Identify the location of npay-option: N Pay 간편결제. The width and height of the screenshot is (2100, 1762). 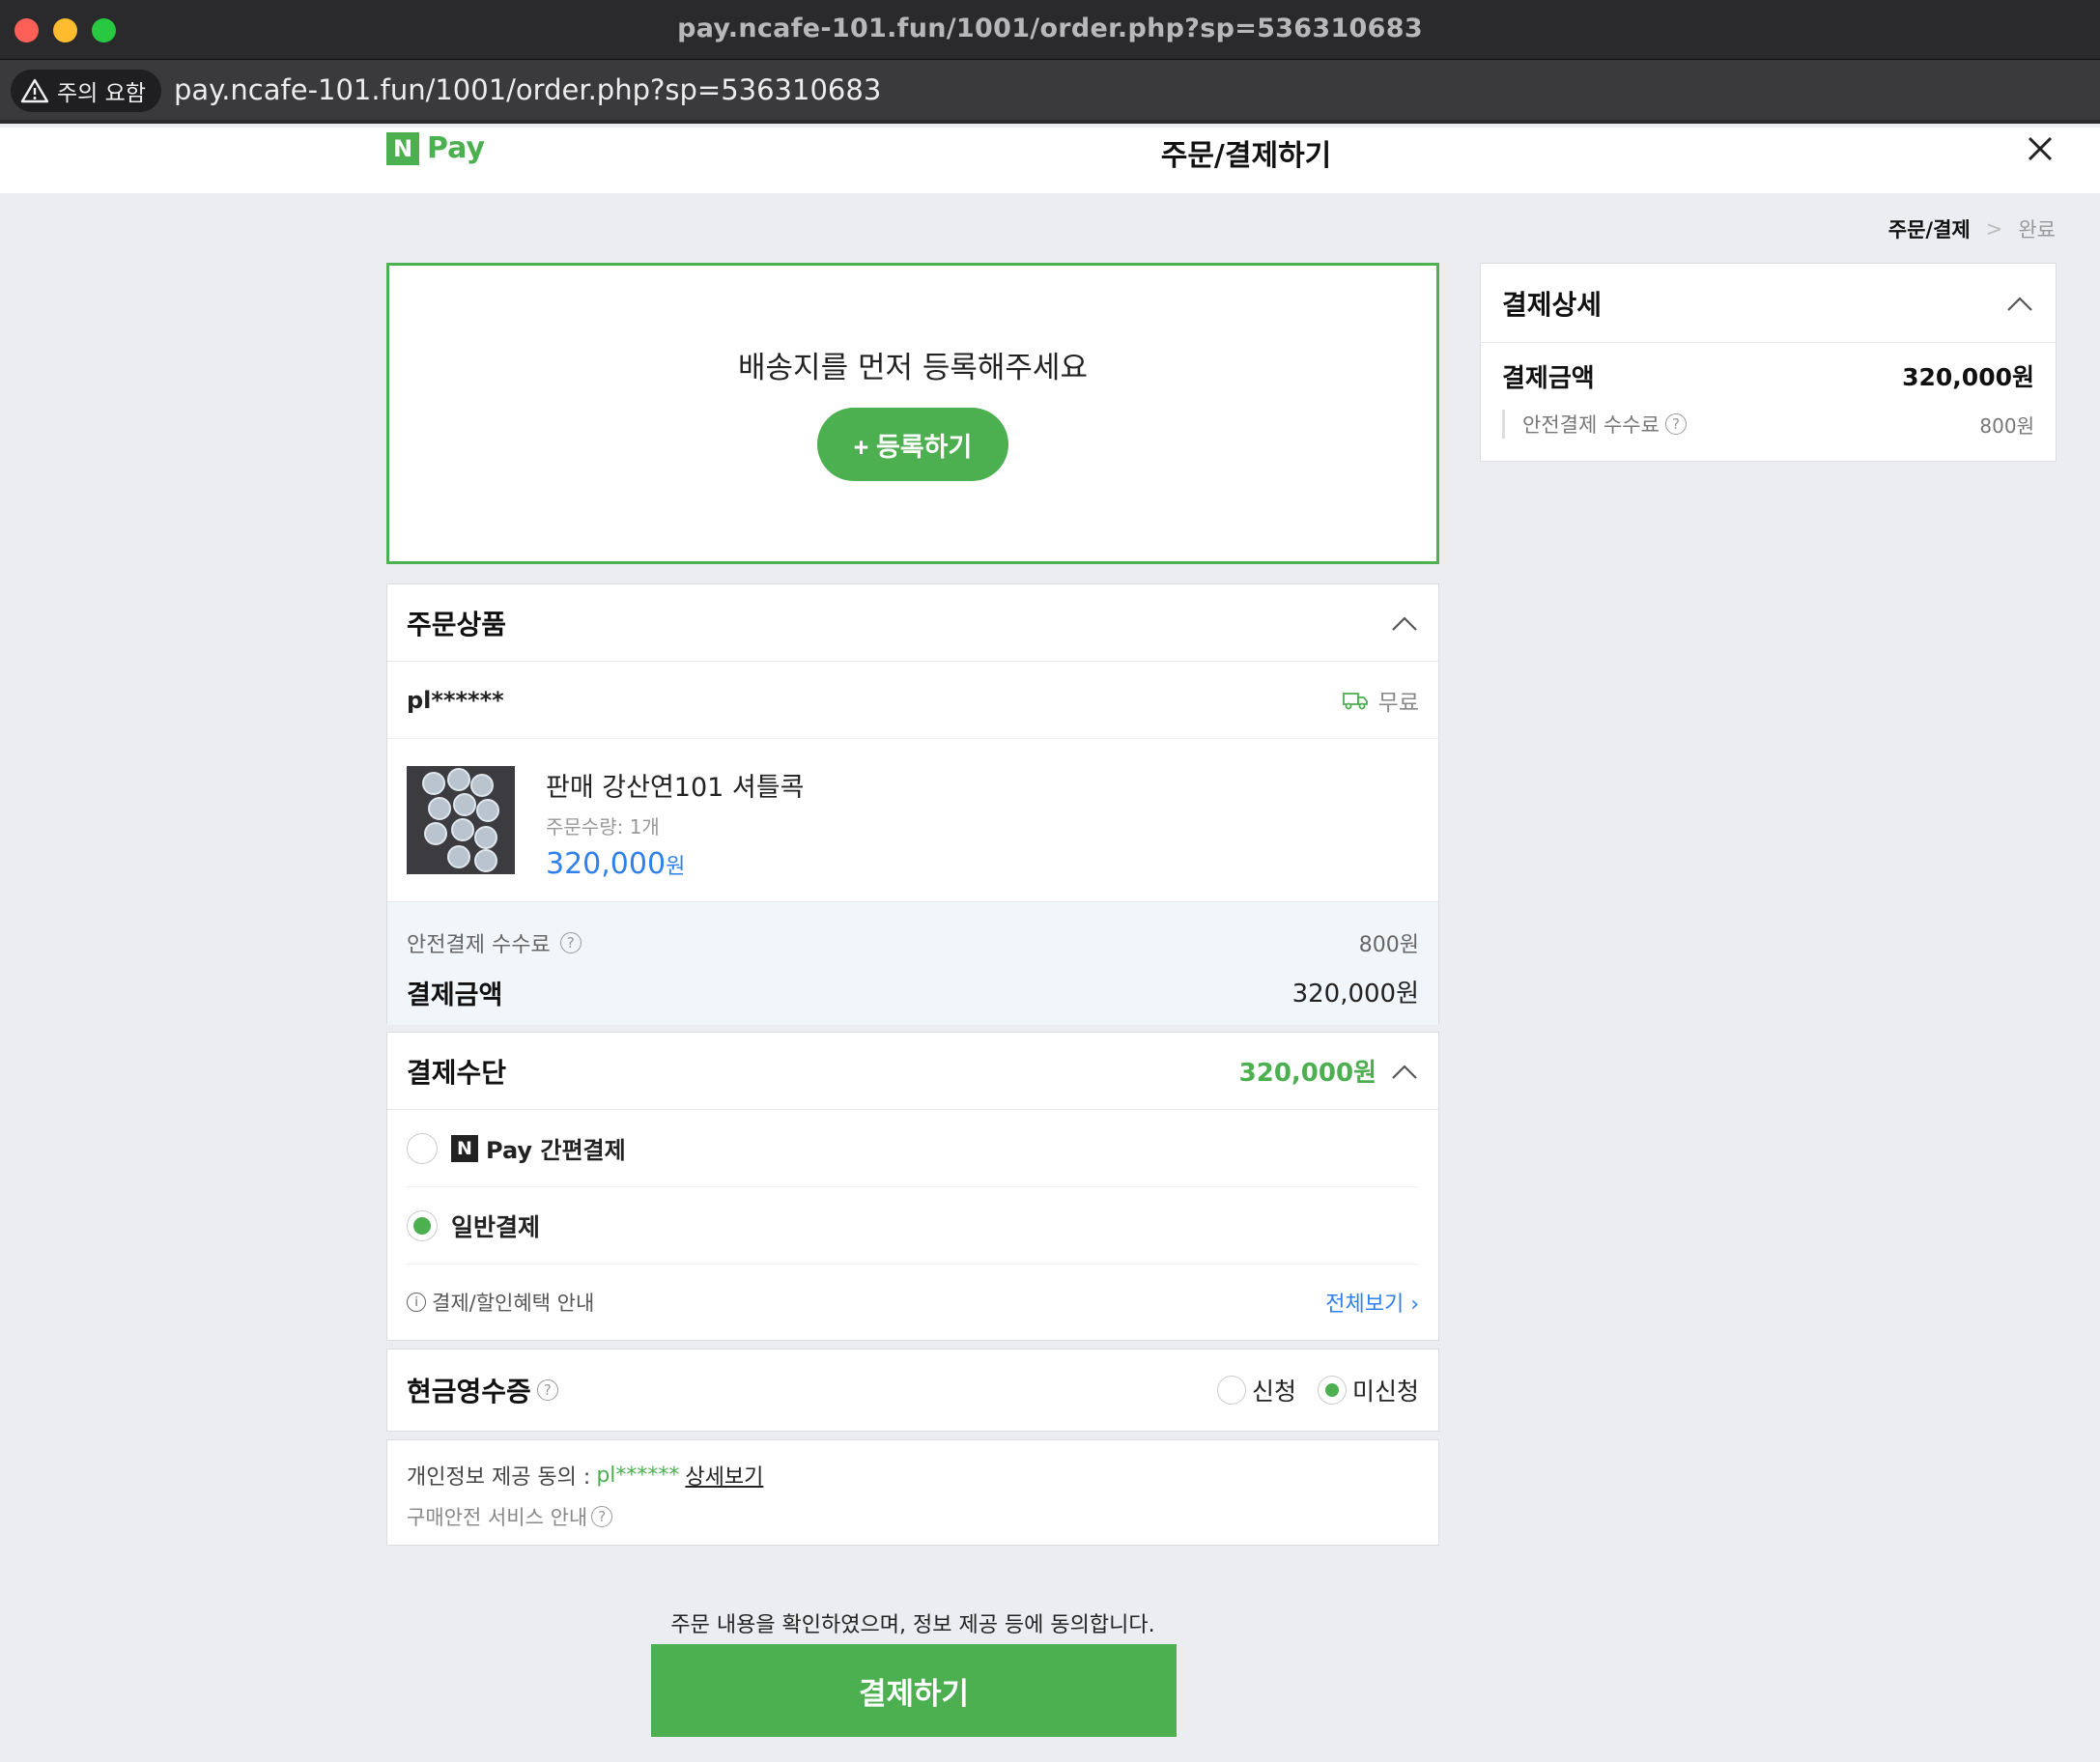
(913, 1148).